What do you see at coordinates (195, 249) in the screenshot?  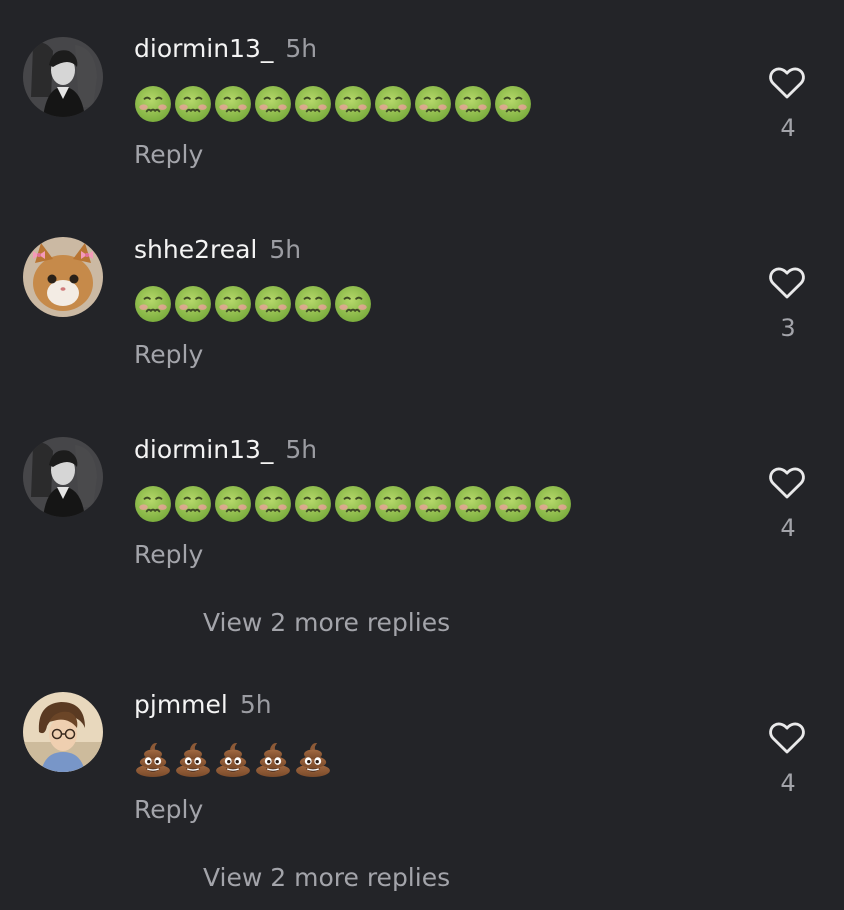 I see `username: shhe2real` at bounding box center [195, 249].